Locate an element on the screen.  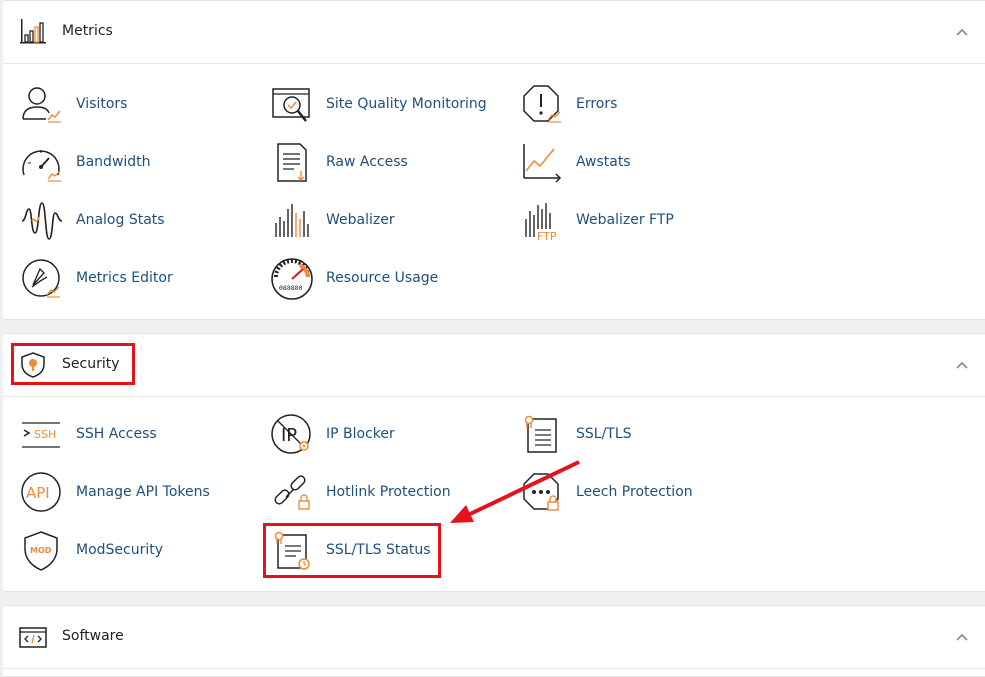
svg-text: FTP is located at coordinates (547, 236).